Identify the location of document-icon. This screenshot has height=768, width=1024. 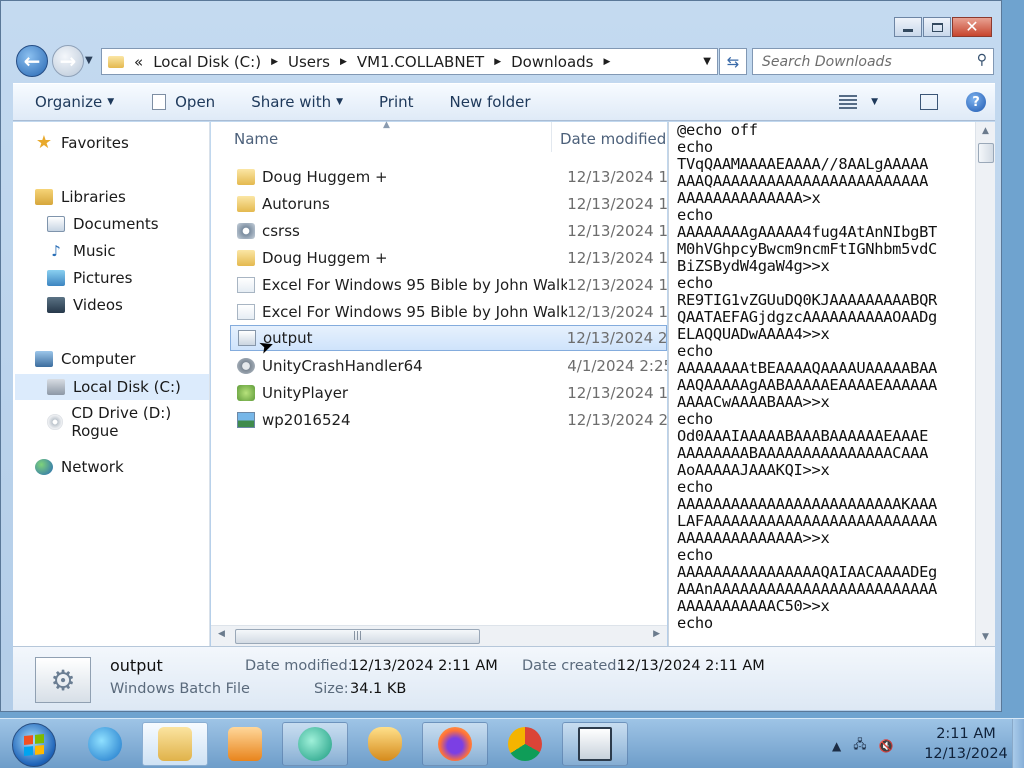
(246, 285).